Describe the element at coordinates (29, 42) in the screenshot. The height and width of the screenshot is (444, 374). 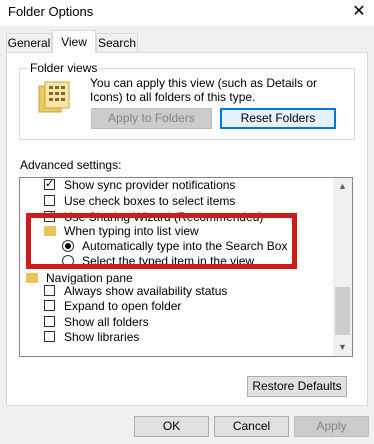
I see `tab-general: General` at that location.